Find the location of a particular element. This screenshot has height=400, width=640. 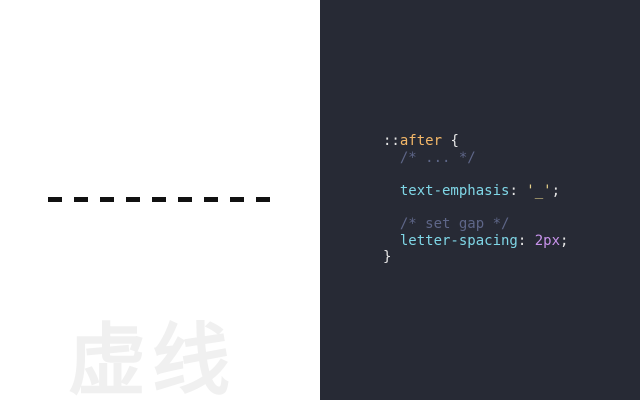

code-line-4: text-emphasis: '_'; is located at coordinates (475, 191).